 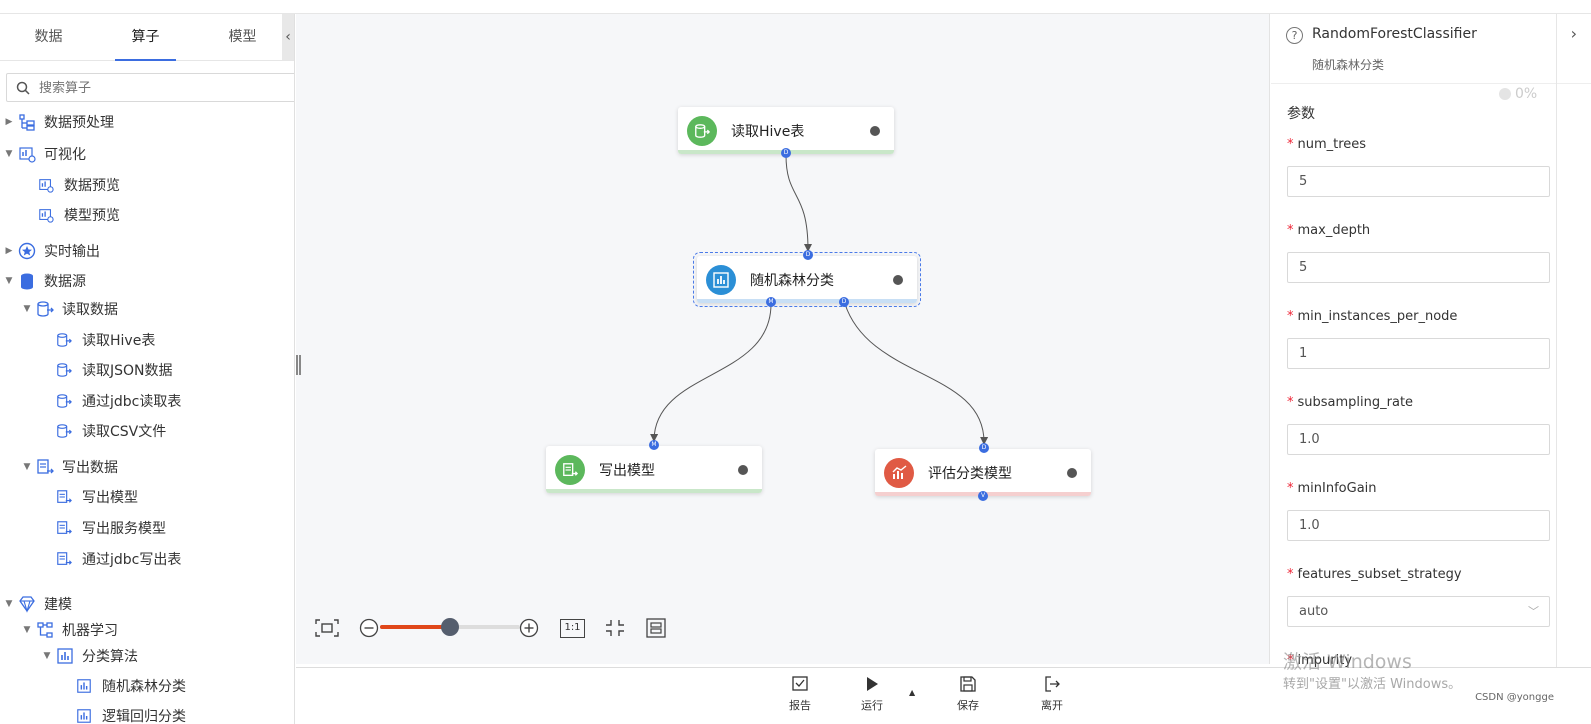 What do you see at coordinates (1418, 267) in the screenshot?
I see `max-depth-input: 5` at bounding box center [1418, 267].